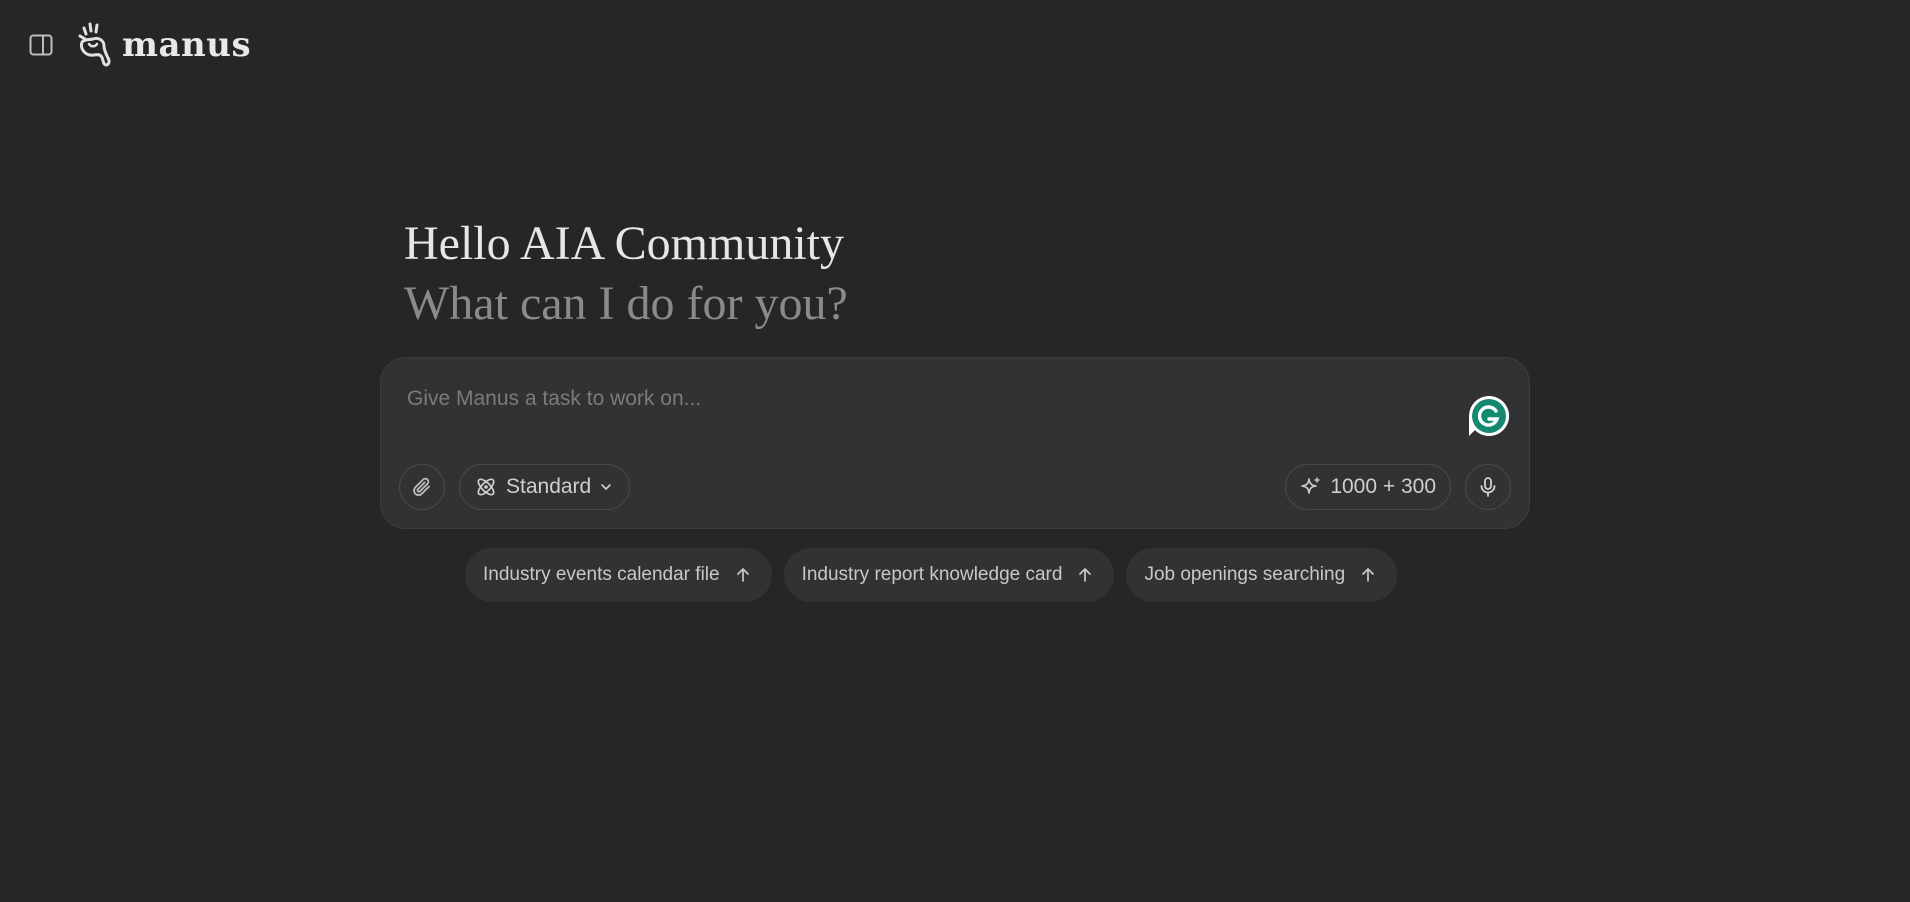 The width and height of the screenshot is (1910, 902). What do you see at coordinates (955, 443) in the screenshot?
I see `task-composer: Standard 1000 + 300` at bounding box center [955, 443].